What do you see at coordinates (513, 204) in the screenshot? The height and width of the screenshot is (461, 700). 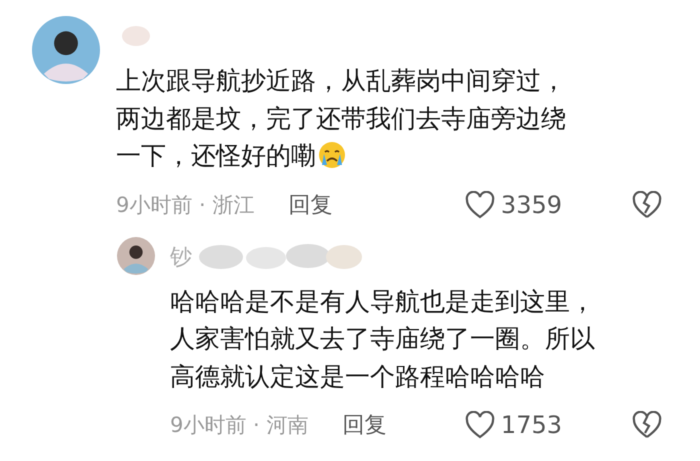 I see `like-button: 3359` at bounding box center [513, 204].